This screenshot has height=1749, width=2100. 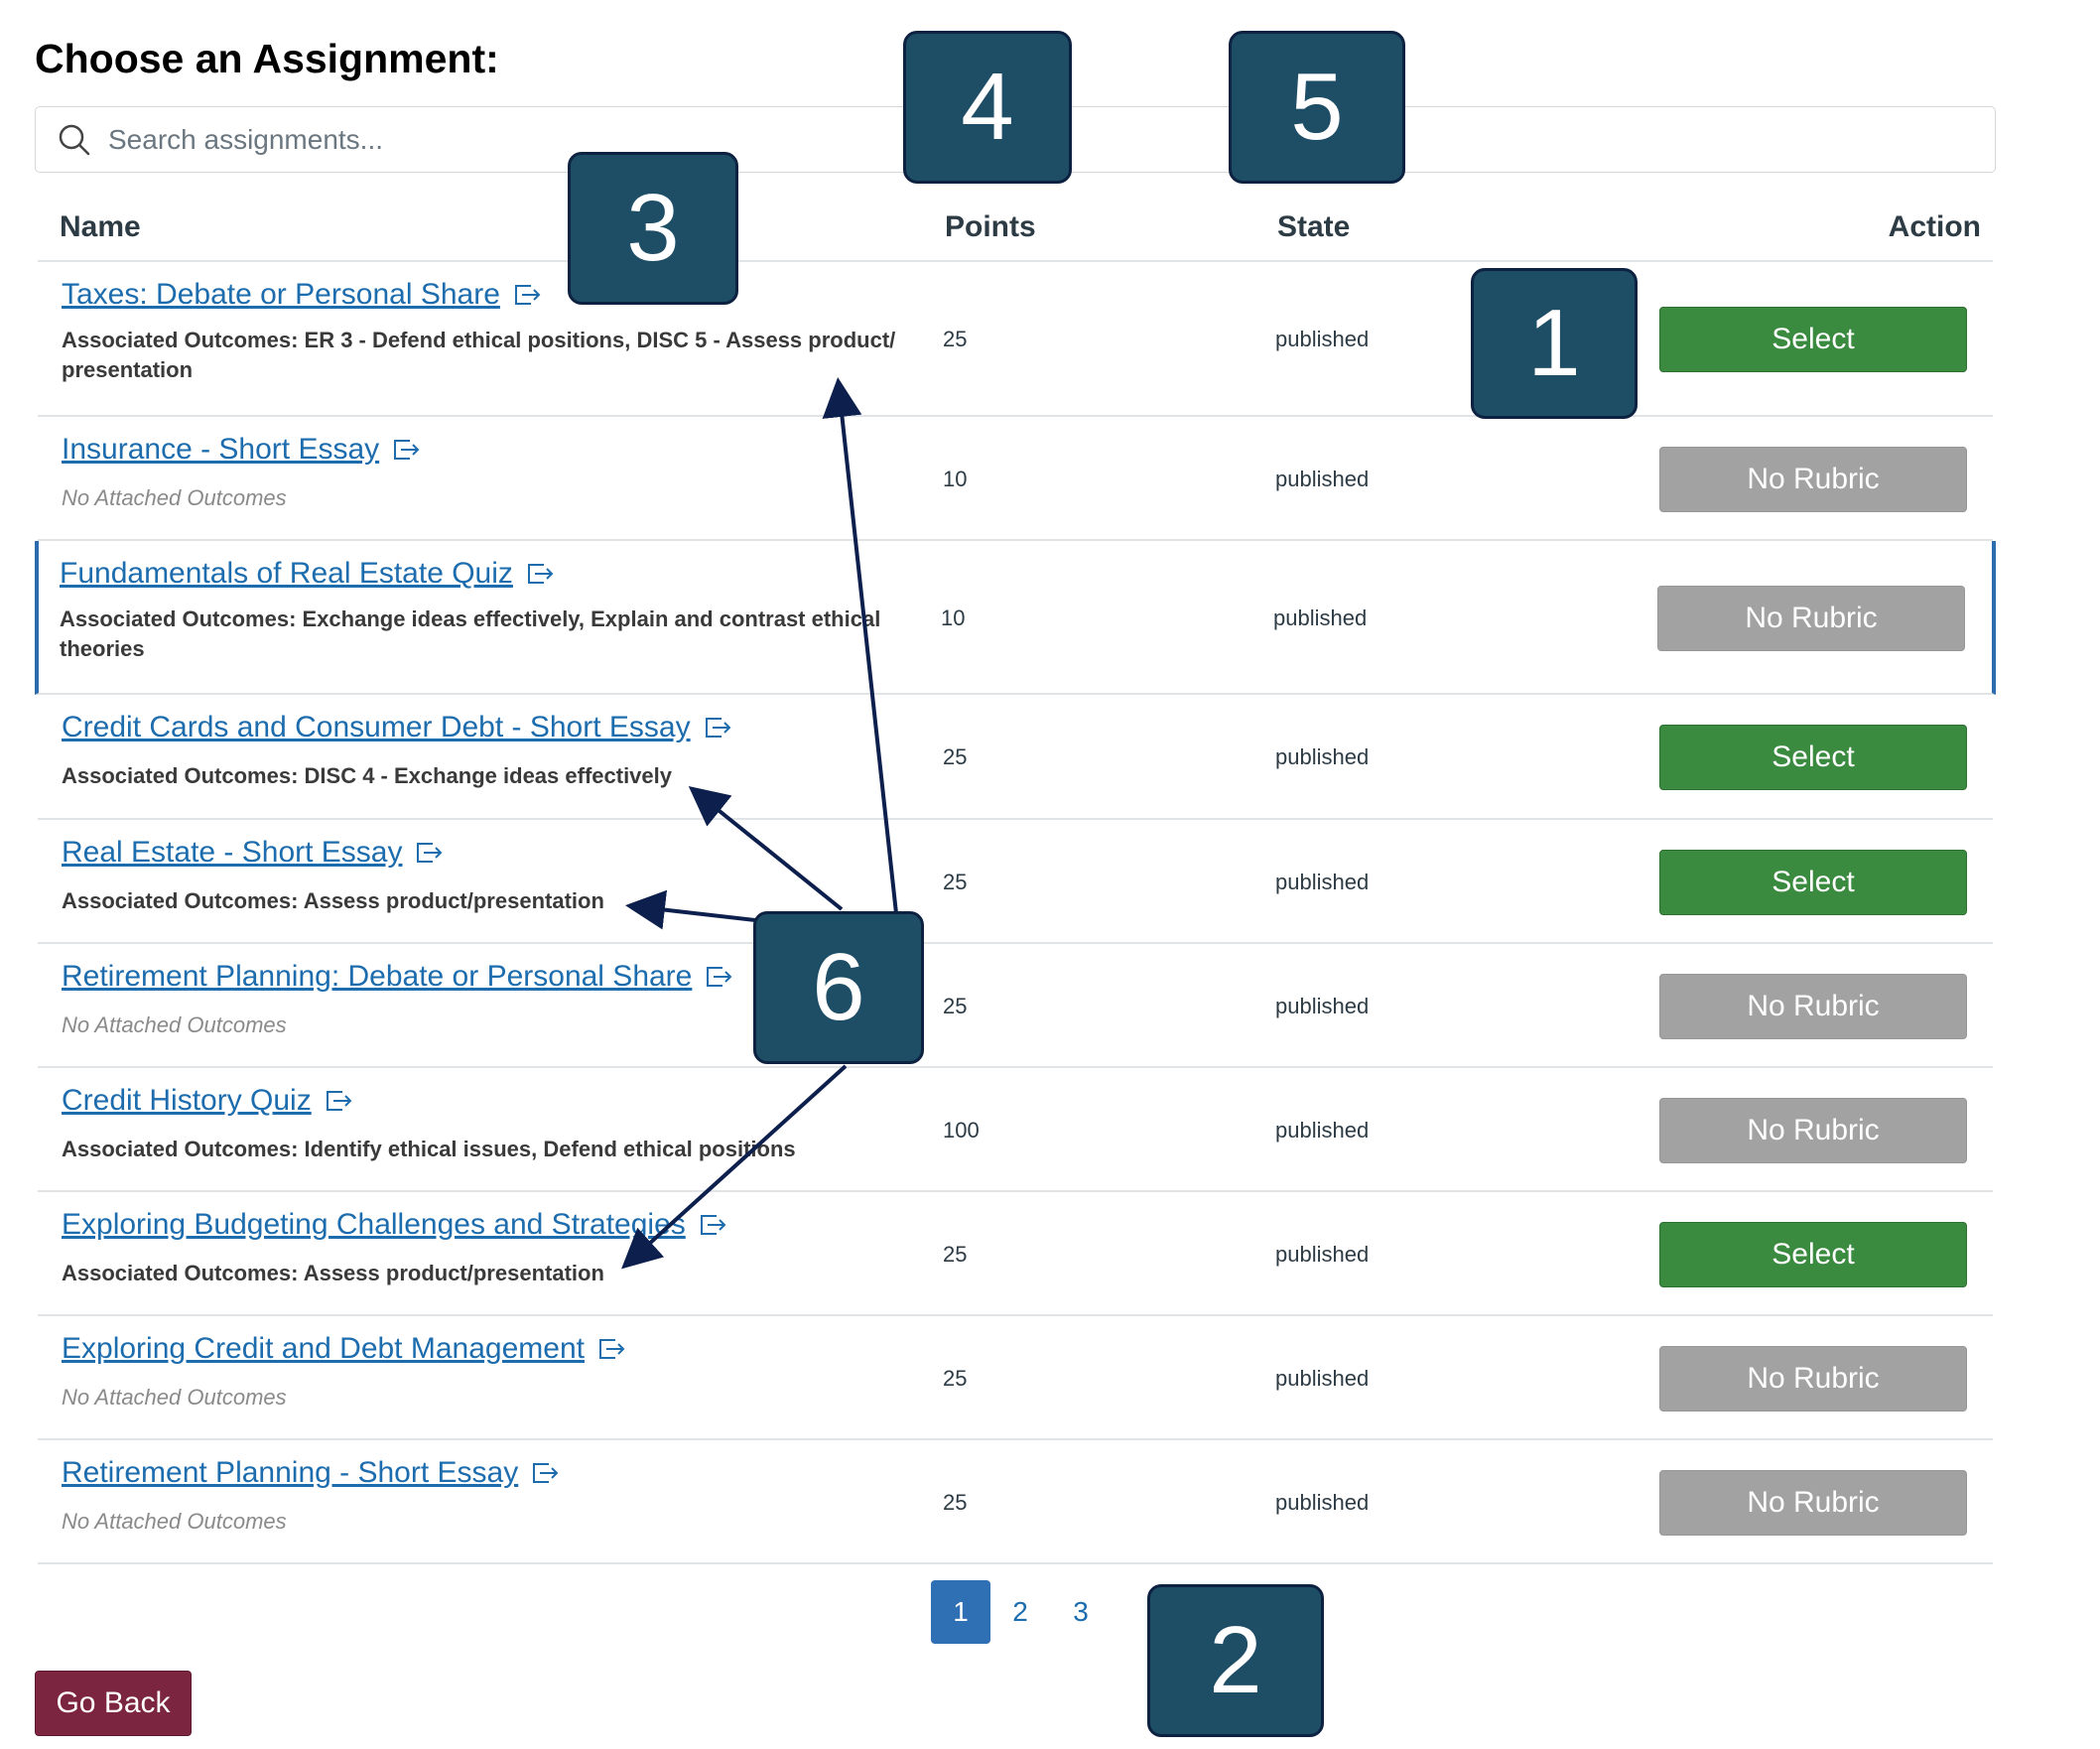 I want to click on annotation-arrows, so click(x=759, y=823).